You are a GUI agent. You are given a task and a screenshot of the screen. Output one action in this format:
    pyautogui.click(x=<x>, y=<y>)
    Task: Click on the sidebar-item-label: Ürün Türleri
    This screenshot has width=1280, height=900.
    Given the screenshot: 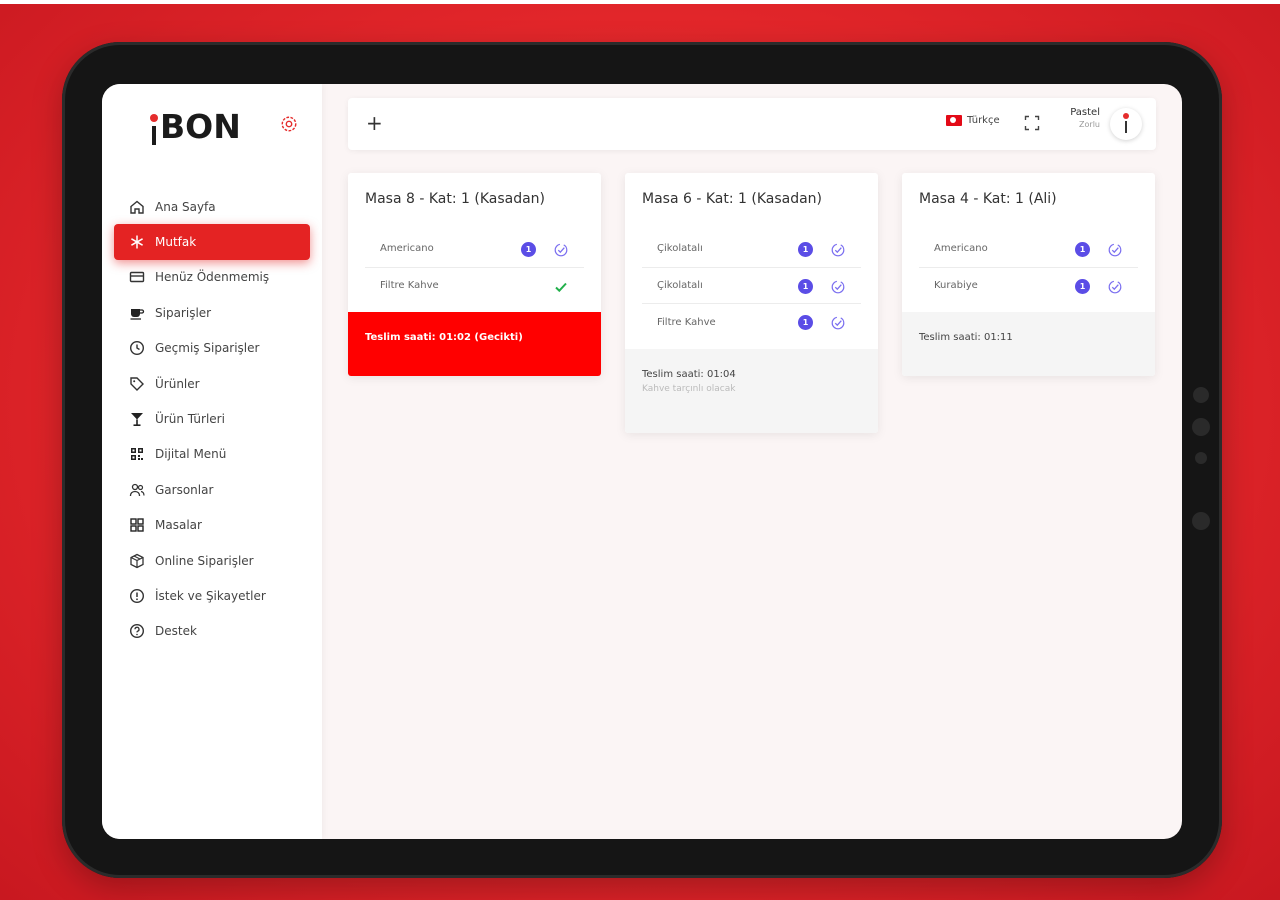 What is the action you would take?
    pyautogui.click(x=190, y=419)
    